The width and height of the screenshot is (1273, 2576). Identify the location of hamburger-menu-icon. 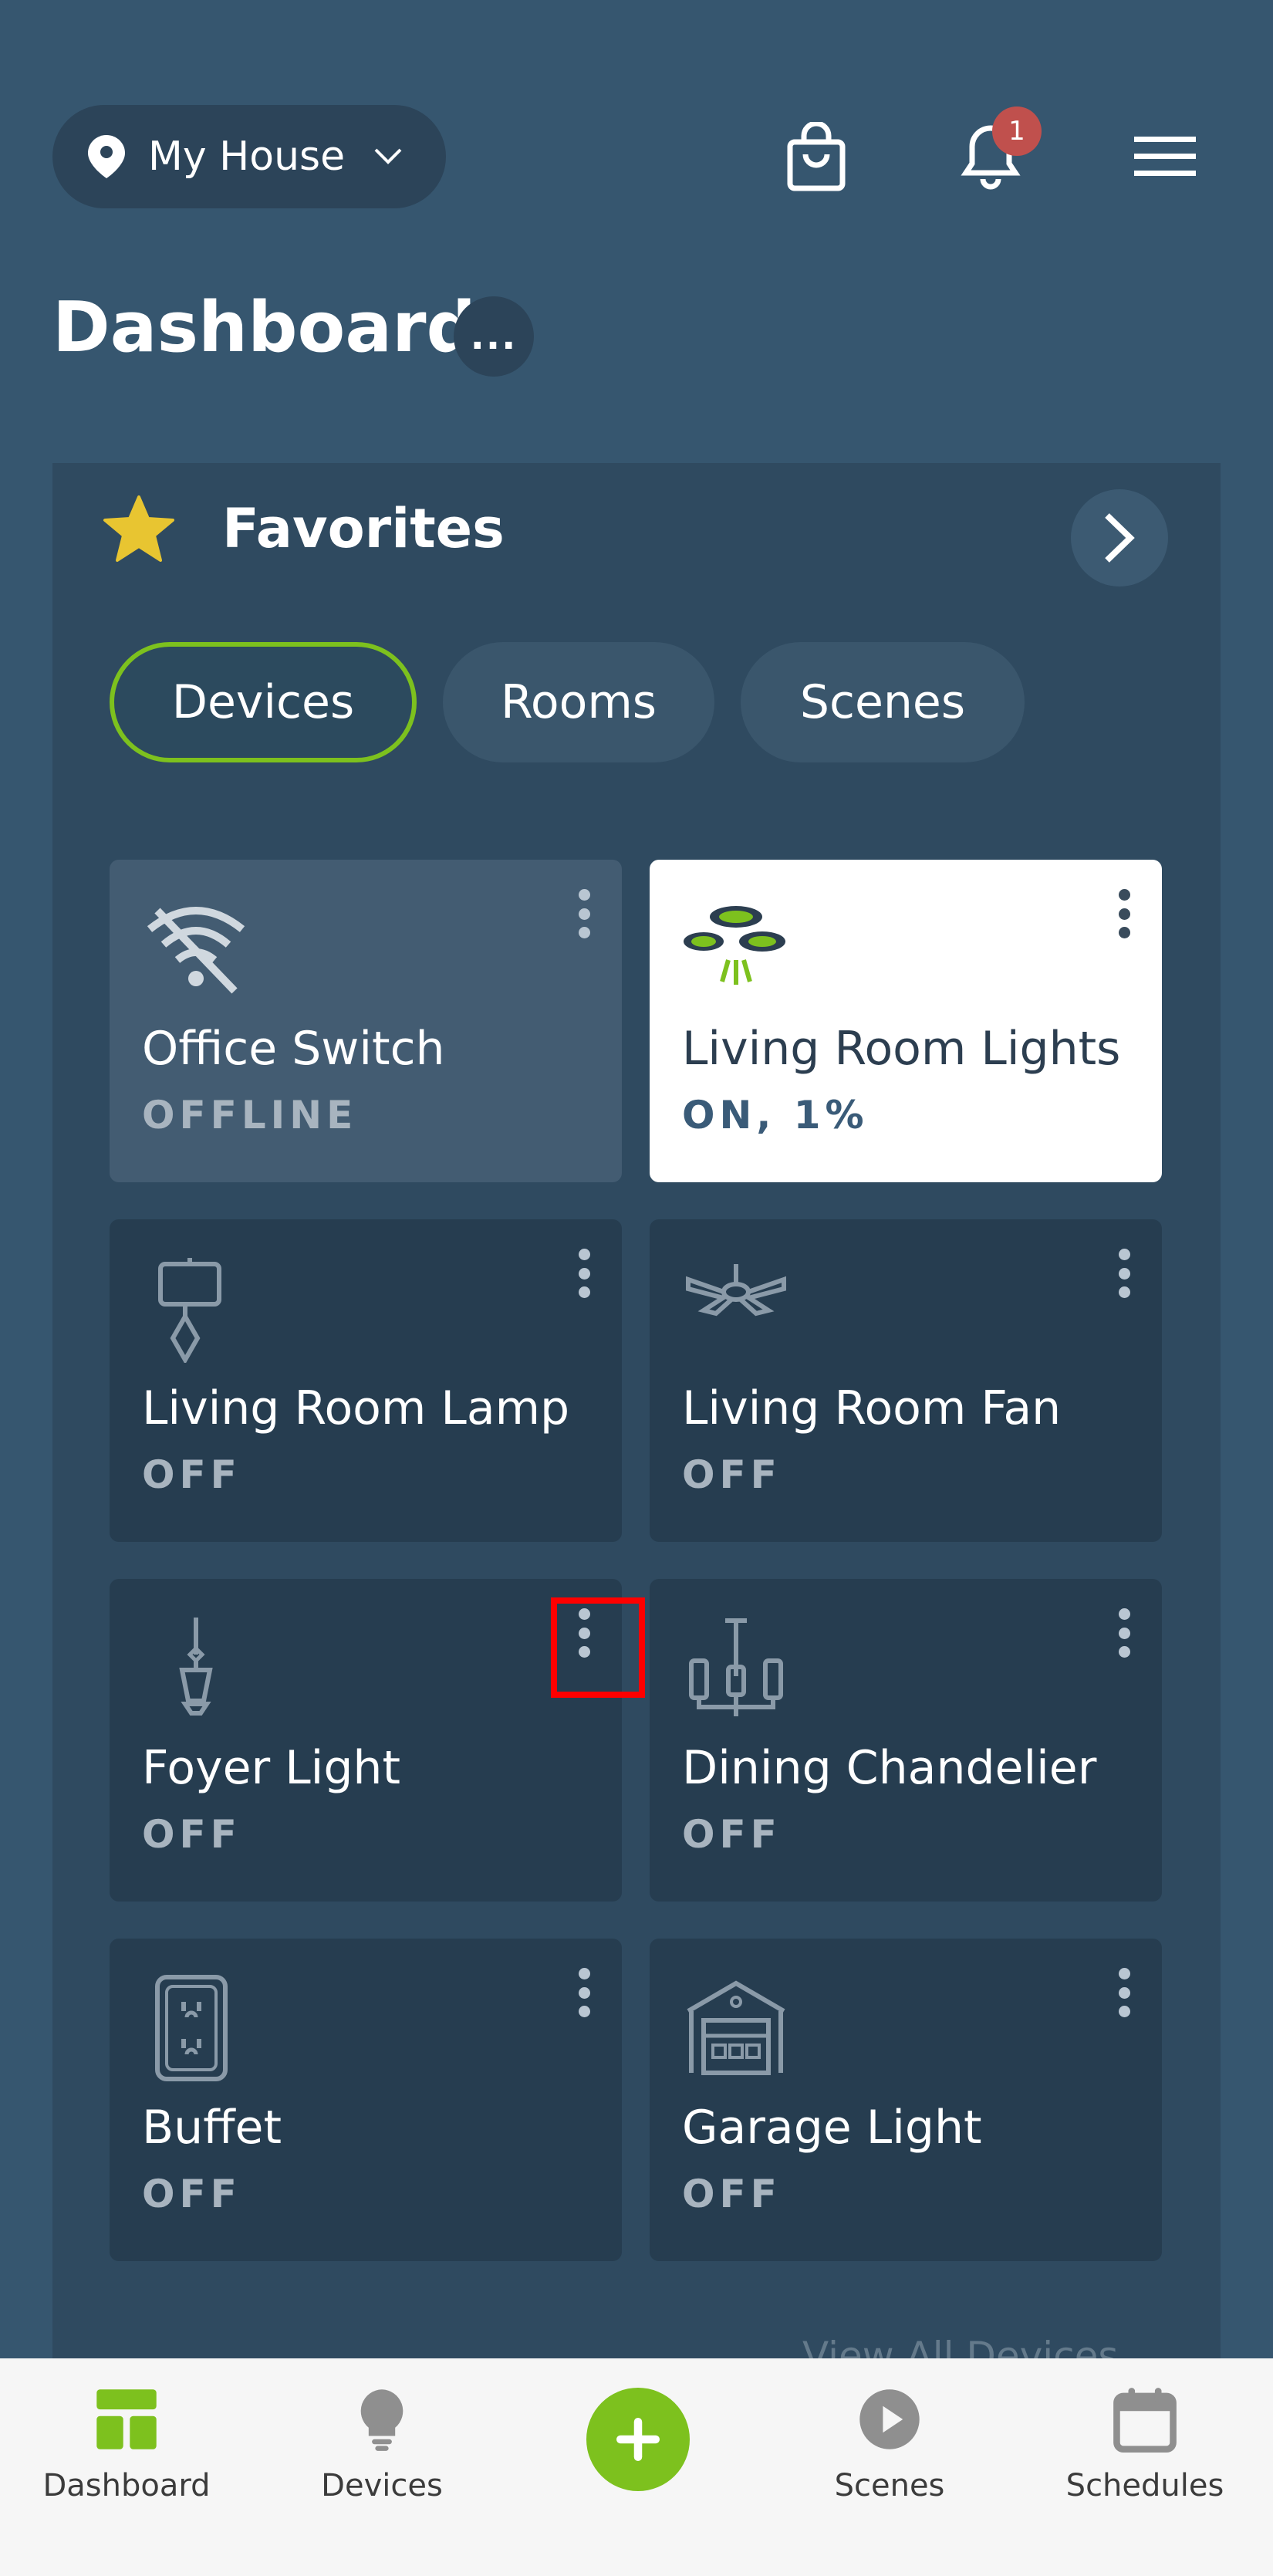
(1165, 156).